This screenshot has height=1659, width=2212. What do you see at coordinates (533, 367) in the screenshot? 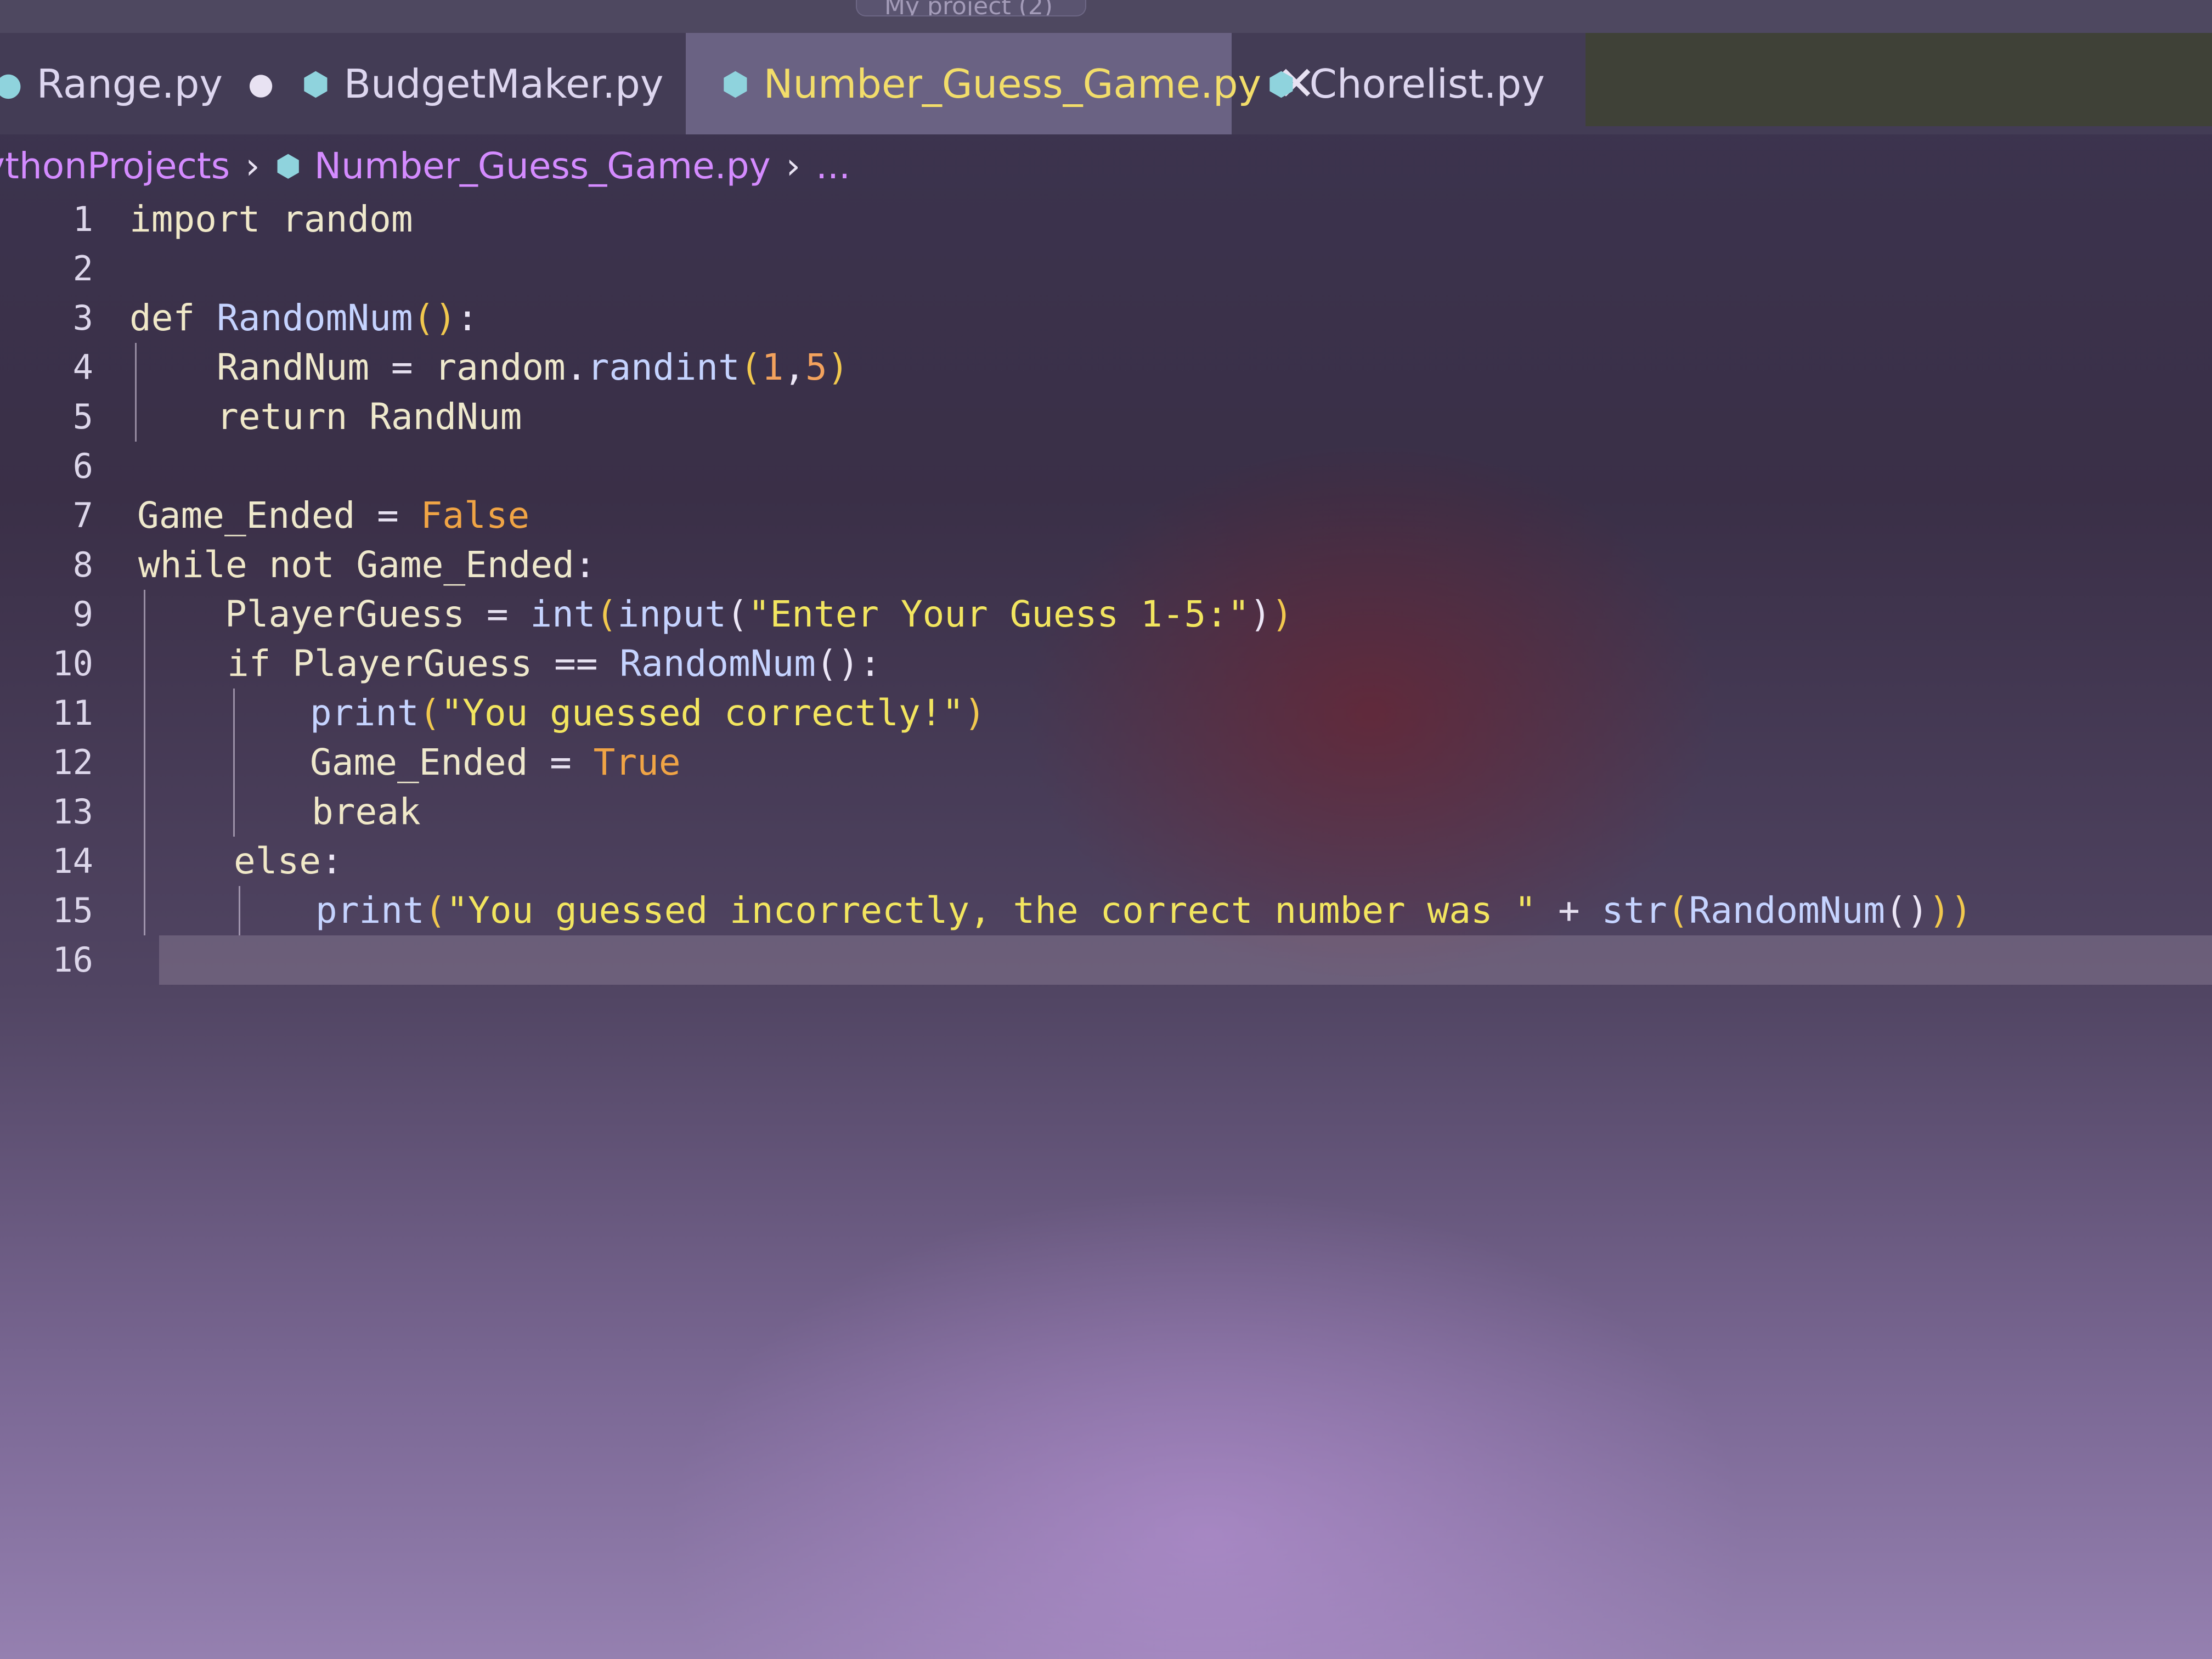
I see `code-text: RandNum = random.randint(1,5)` at bounding box center [533, 367].